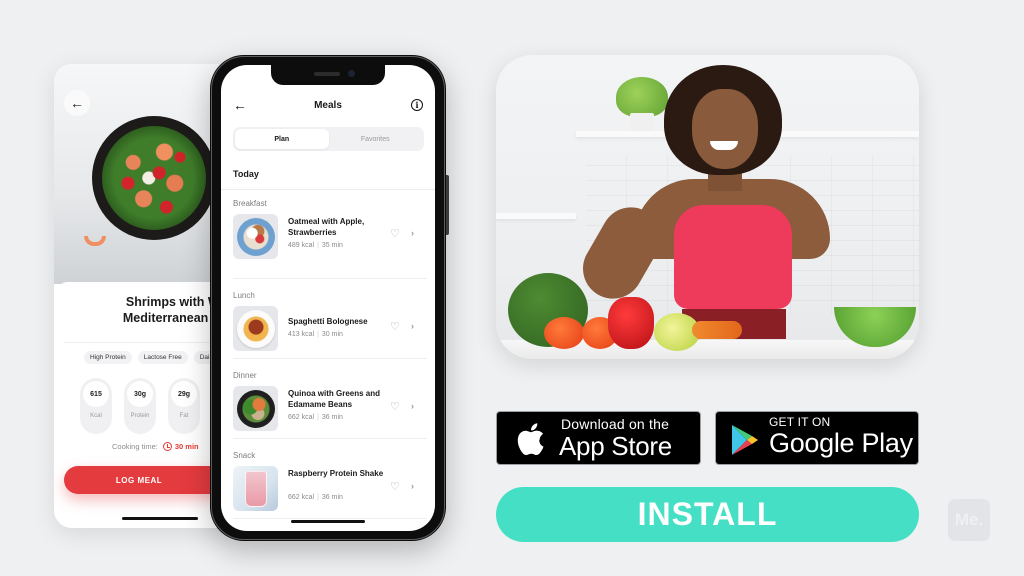 Image resolution: width=1024 pixels, height=576 pixels. What do you see at coordinates (745, 440) in the screenshot?
I see `google-play-icon` at bounding box center [745, 440].